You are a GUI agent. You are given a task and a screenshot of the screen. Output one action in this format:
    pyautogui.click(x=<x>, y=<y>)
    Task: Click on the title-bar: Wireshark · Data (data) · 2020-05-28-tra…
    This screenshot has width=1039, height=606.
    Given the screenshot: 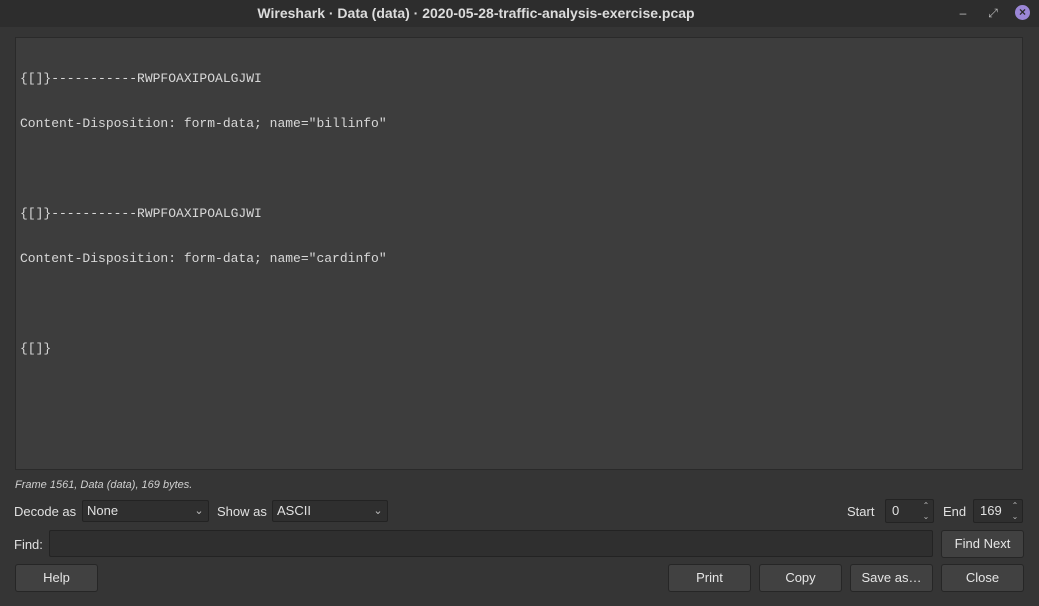 What is the action you would take?
    pyautogui.click(x=519, y=13)
    